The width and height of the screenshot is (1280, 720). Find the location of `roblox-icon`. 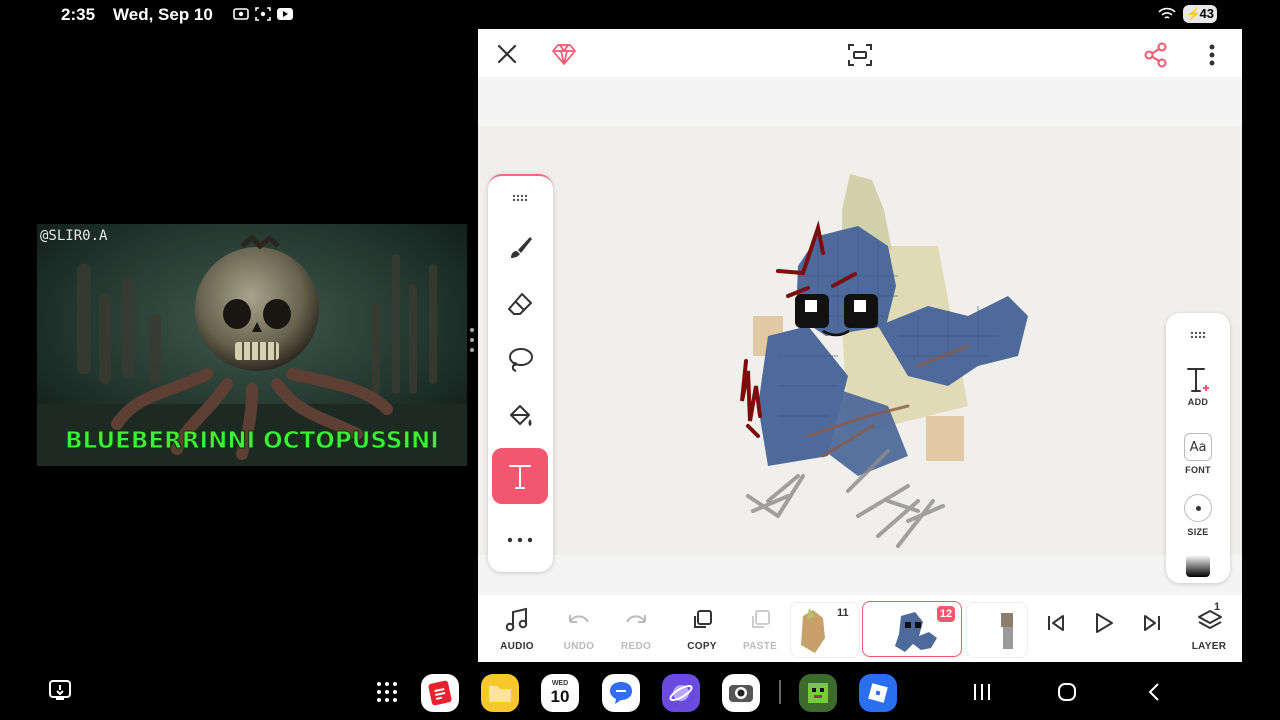

roblox-icon is located at coordinates (878, 693).